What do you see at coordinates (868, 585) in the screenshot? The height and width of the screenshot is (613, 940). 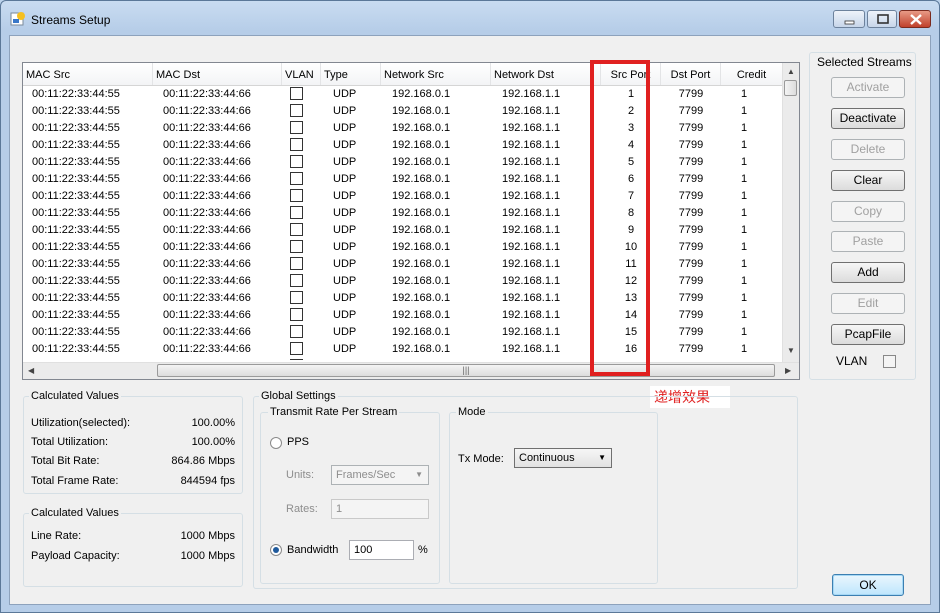 I see `ok-button: OK` at bounding box center [868, 585].